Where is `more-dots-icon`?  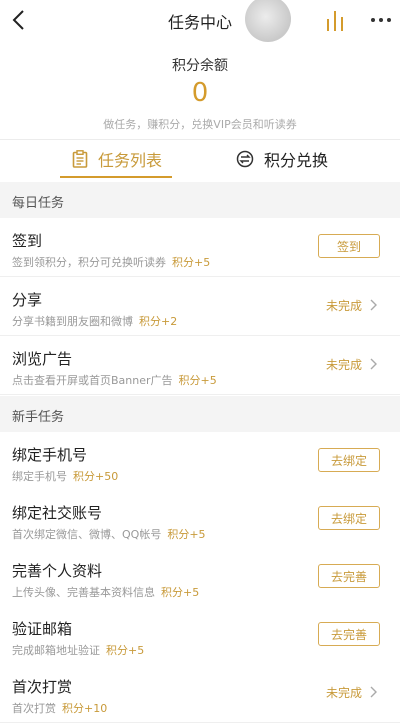 more-dots-icon is located at coordinates (381, 20).